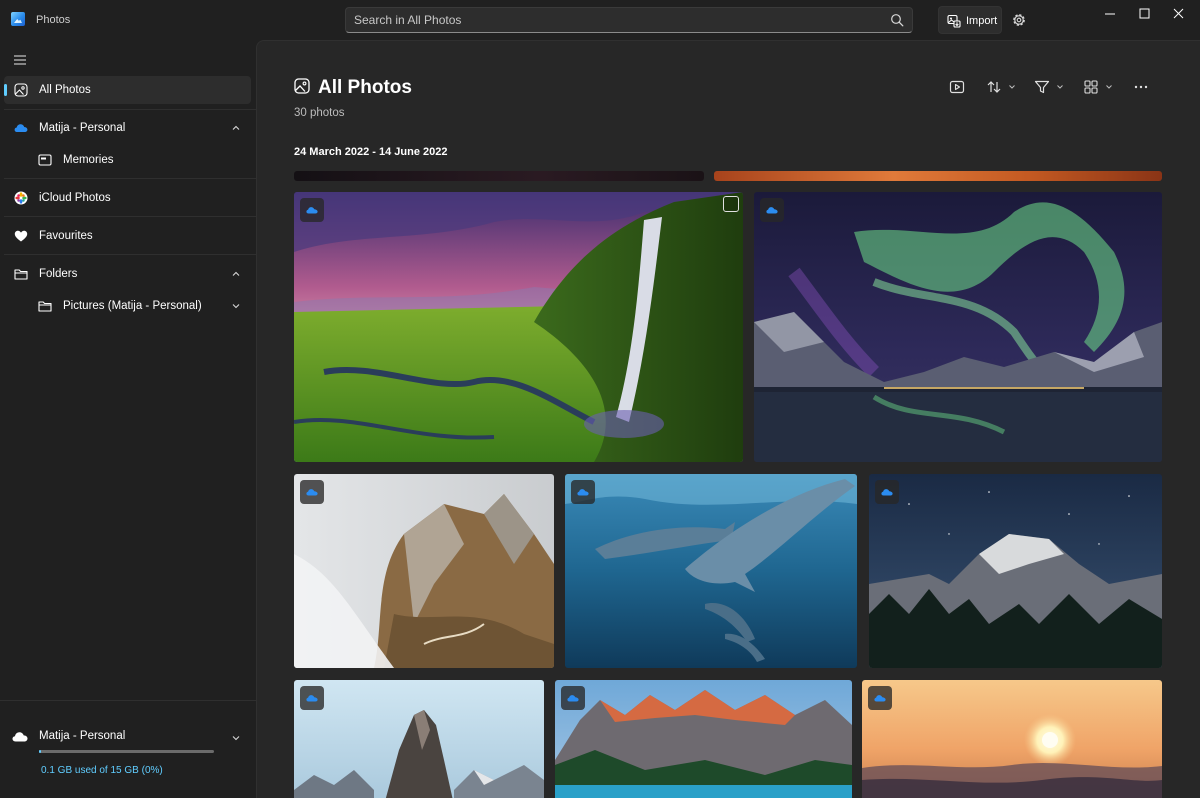  I want to click on photo-thumbnail-mountain-fog, so click(424, 571).